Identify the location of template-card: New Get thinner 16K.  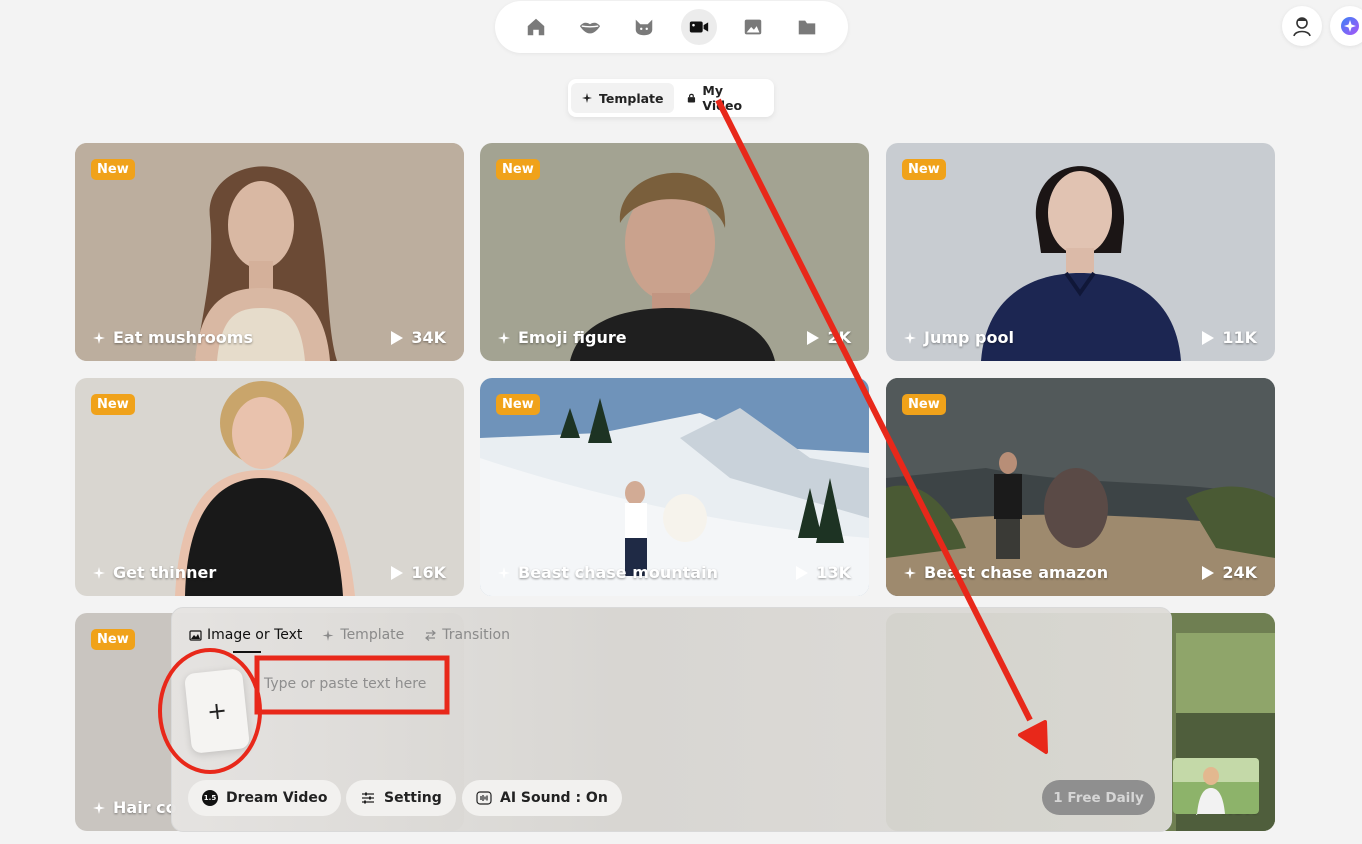
(269, 487).